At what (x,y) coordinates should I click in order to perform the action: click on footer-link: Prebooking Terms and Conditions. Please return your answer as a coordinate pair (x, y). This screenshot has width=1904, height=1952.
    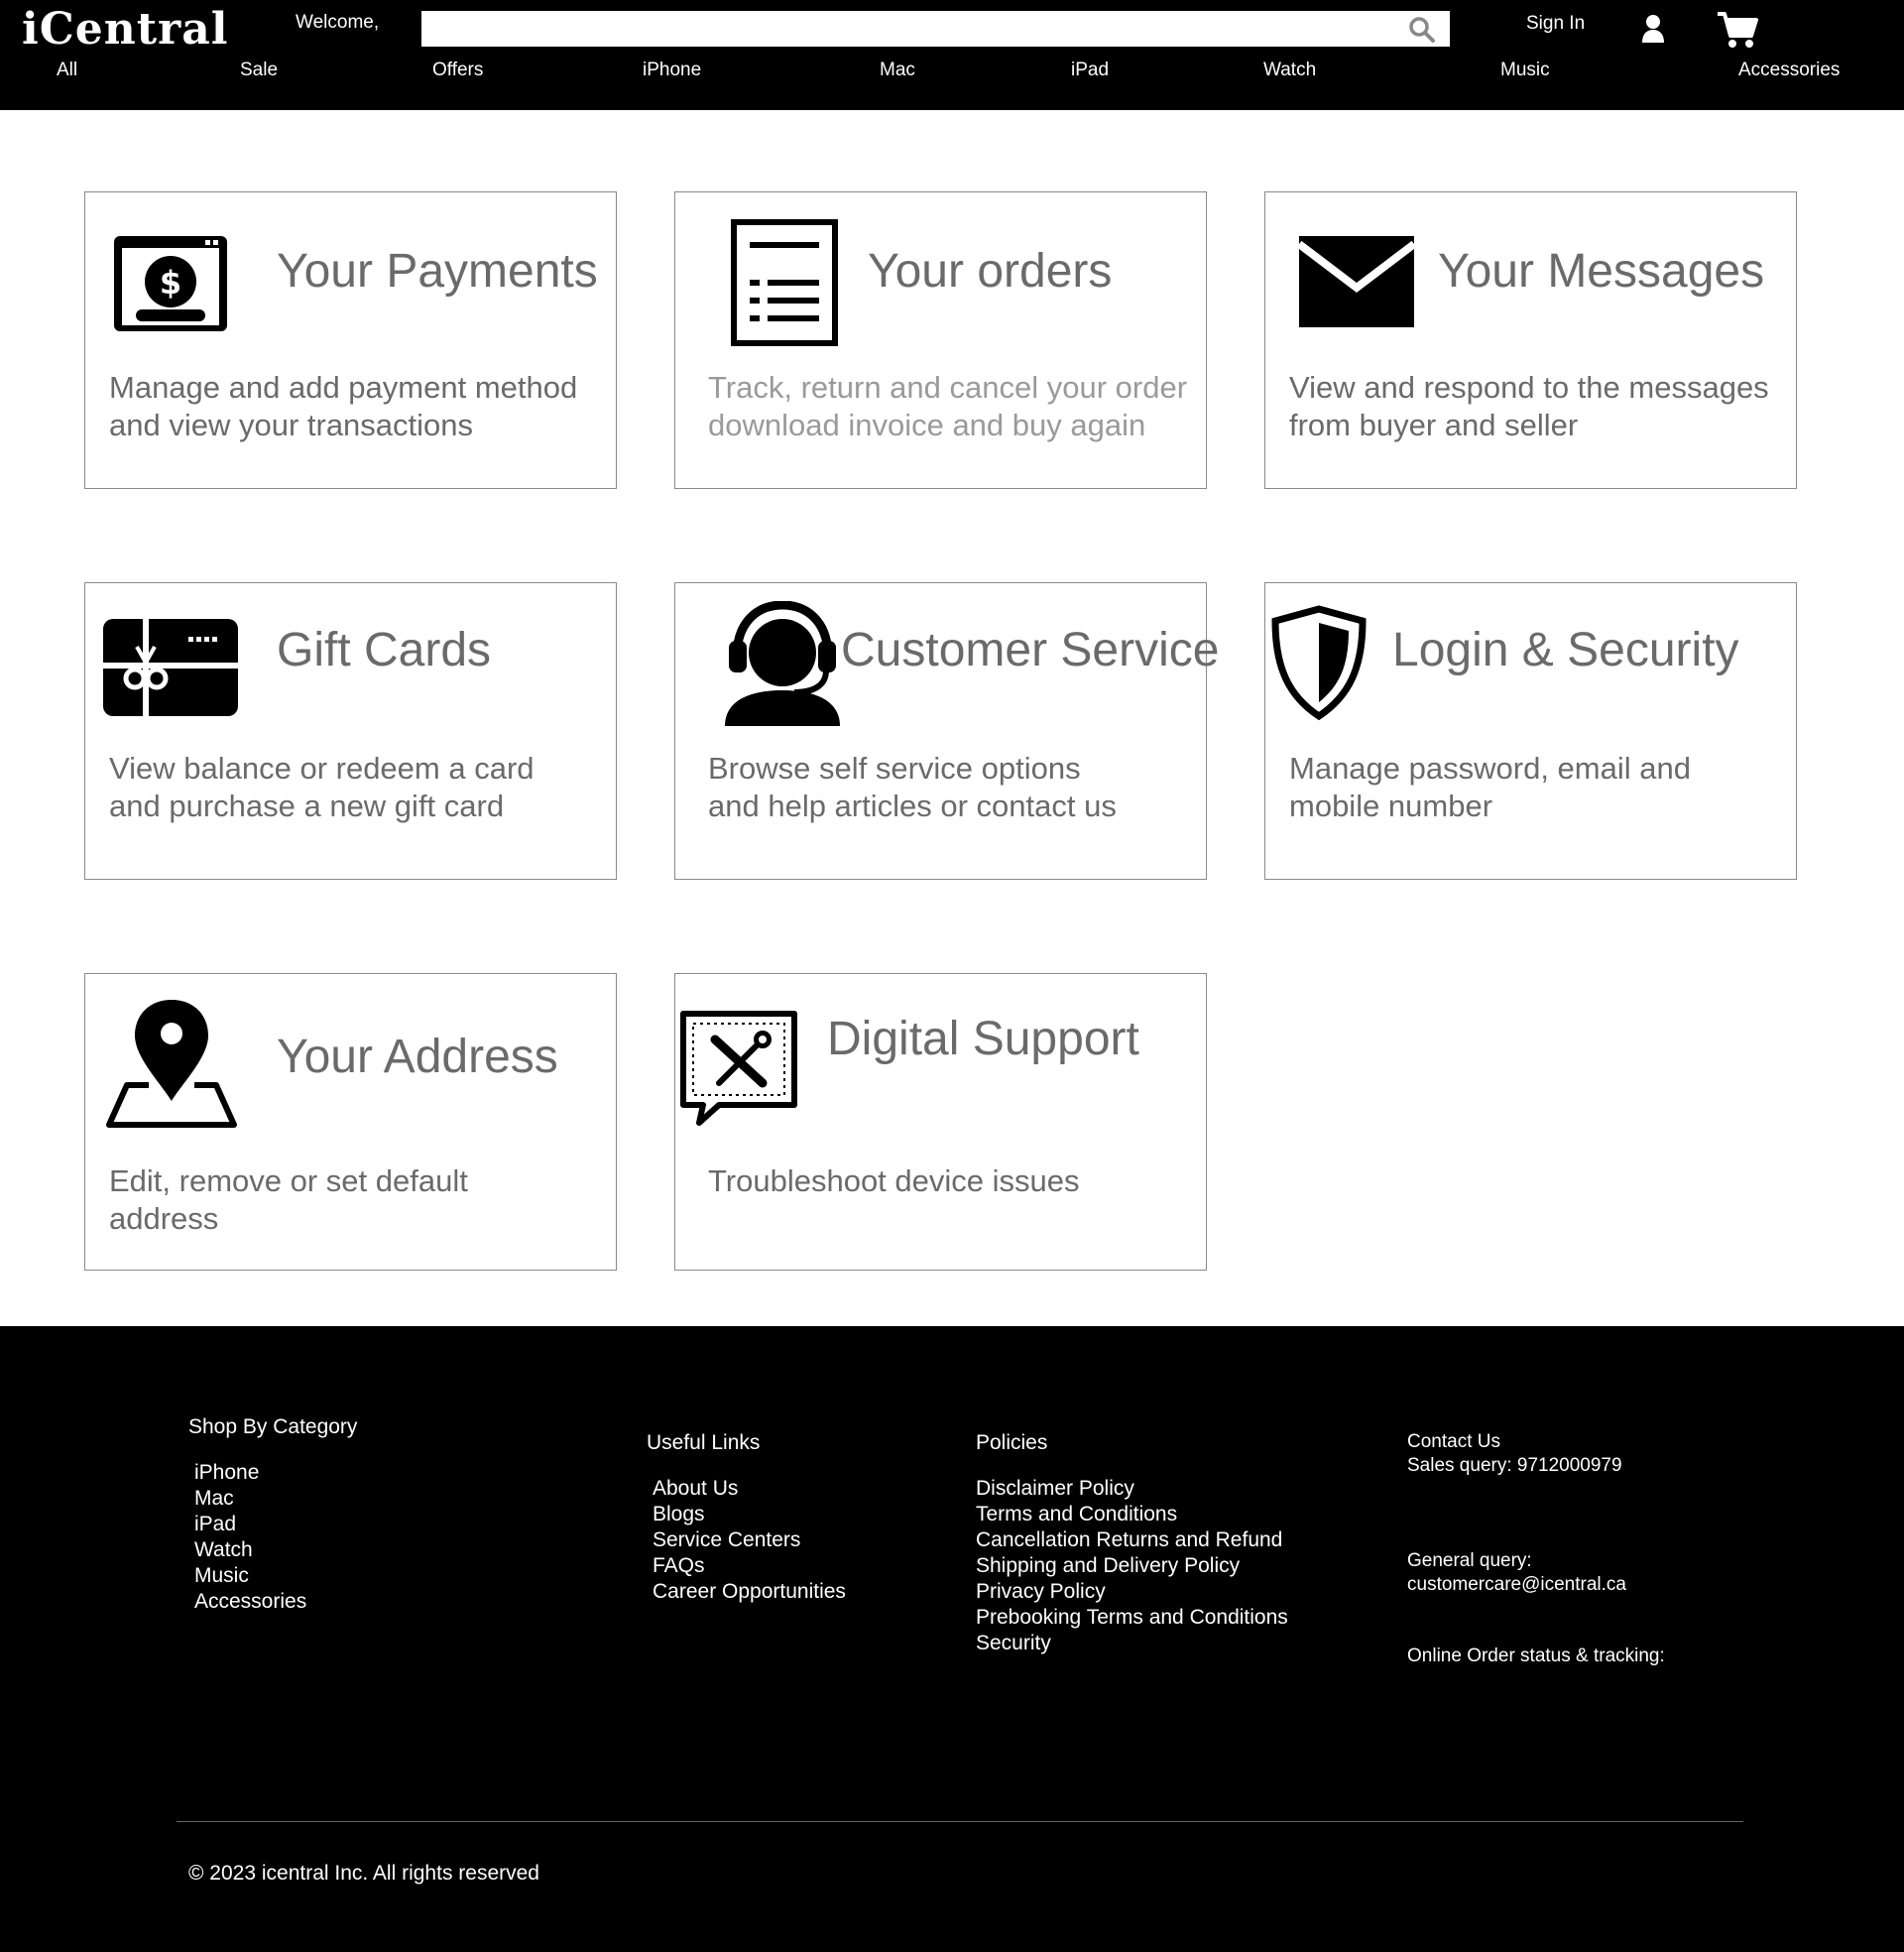
    Looking at the image, I should click on (1132, 1618).